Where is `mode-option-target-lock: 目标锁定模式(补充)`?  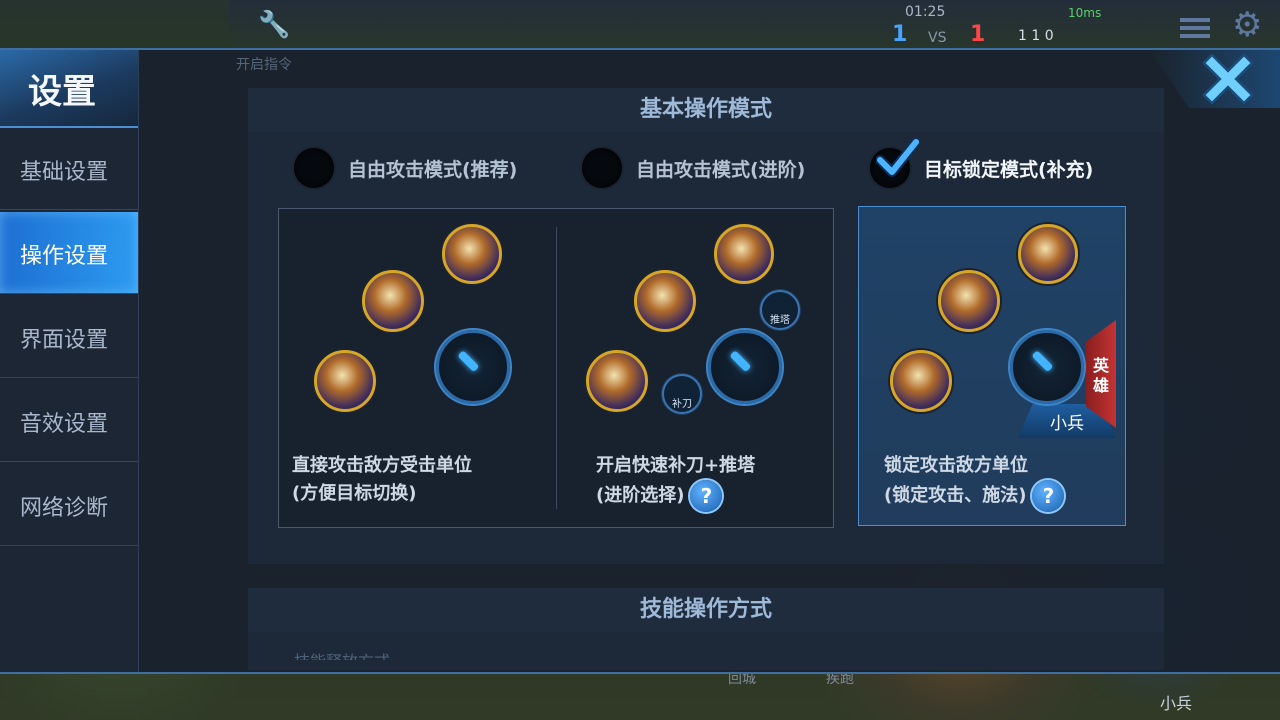 mode-option-target-lock: 目标锁定模式(补充) is located at coordinates (982, 164).